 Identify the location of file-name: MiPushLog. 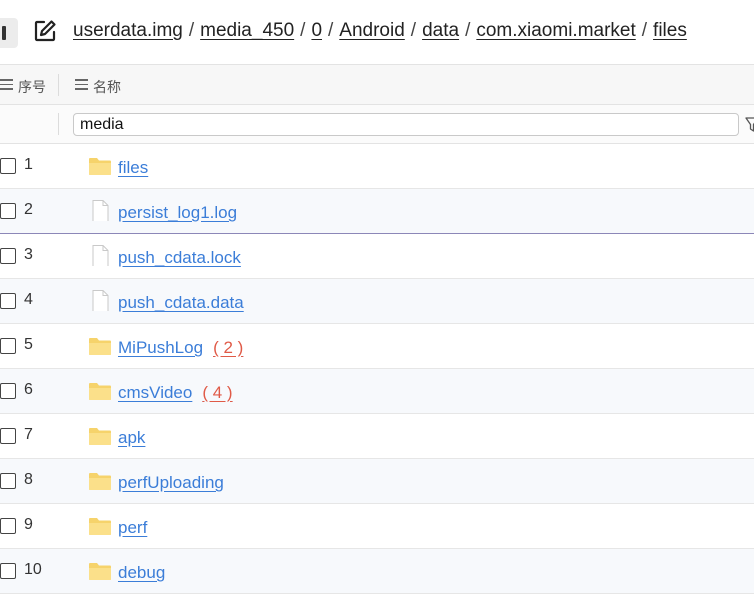
(161, 347).